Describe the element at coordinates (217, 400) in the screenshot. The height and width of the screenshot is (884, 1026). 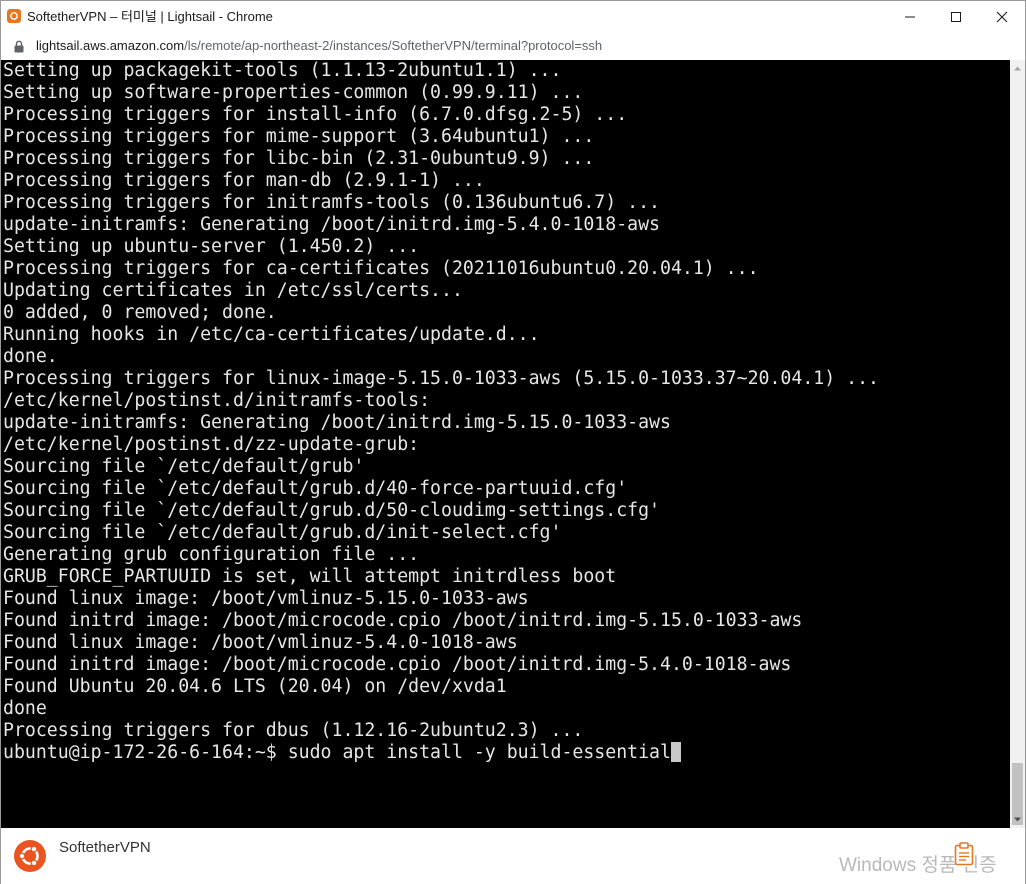
I see `terminal-line: /etc/kernel/postinst.d/initramfs-tools:` at that location.